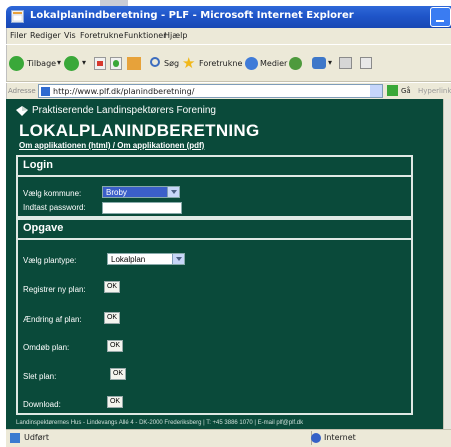  Describe the element at coordinates (59, 62) in the screenshot. I see `back-dropdown-icon: ▾` at that location.